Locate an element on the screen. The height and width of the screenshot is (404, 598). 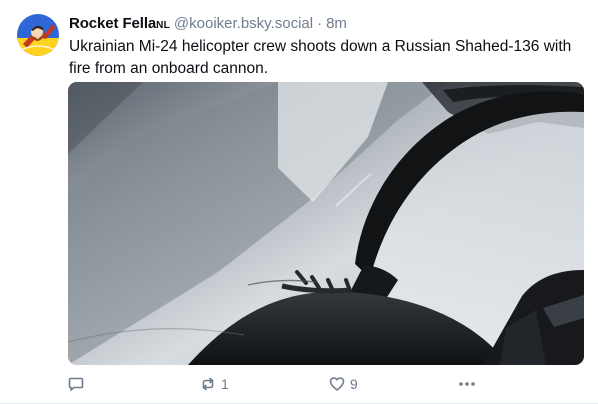
ellipsis-icon is located at coordinates (467, 384).